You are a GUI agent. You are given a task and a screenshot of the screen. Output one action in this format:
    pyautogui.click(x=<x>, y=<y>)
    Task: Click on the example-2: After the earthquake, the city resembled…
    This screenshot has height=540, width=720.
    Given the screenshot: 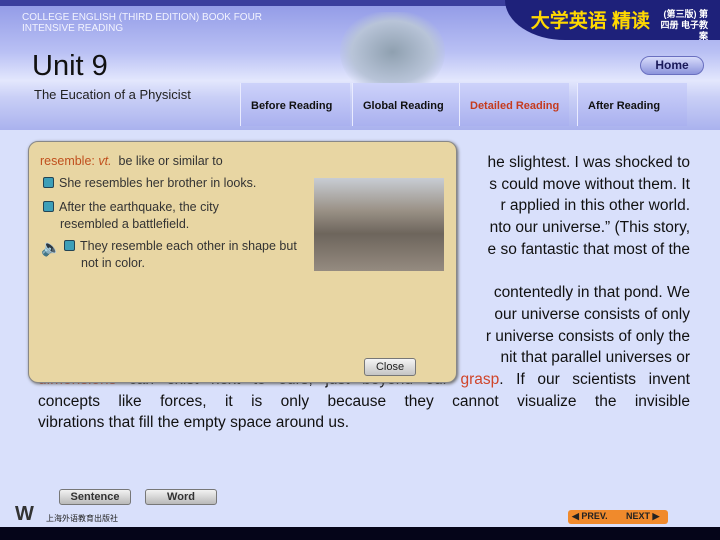 What is the action you would take?
    pyautogui.click(x=158, y=216)
    